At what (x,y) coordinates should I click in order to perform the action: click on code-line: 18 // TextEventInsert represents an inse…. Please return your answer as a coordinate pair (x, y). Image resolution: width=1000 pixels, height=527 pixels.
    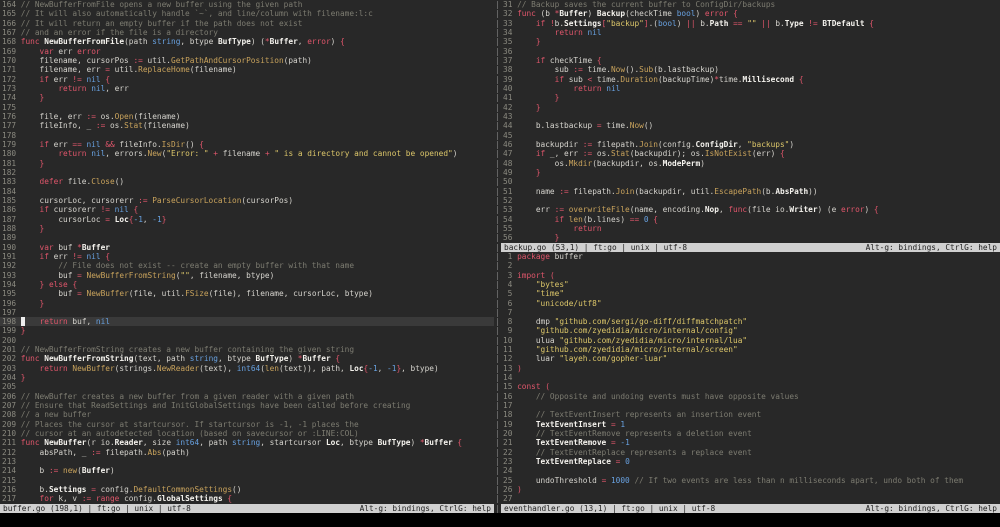
    Looking at the image, I should click on (750, 414).